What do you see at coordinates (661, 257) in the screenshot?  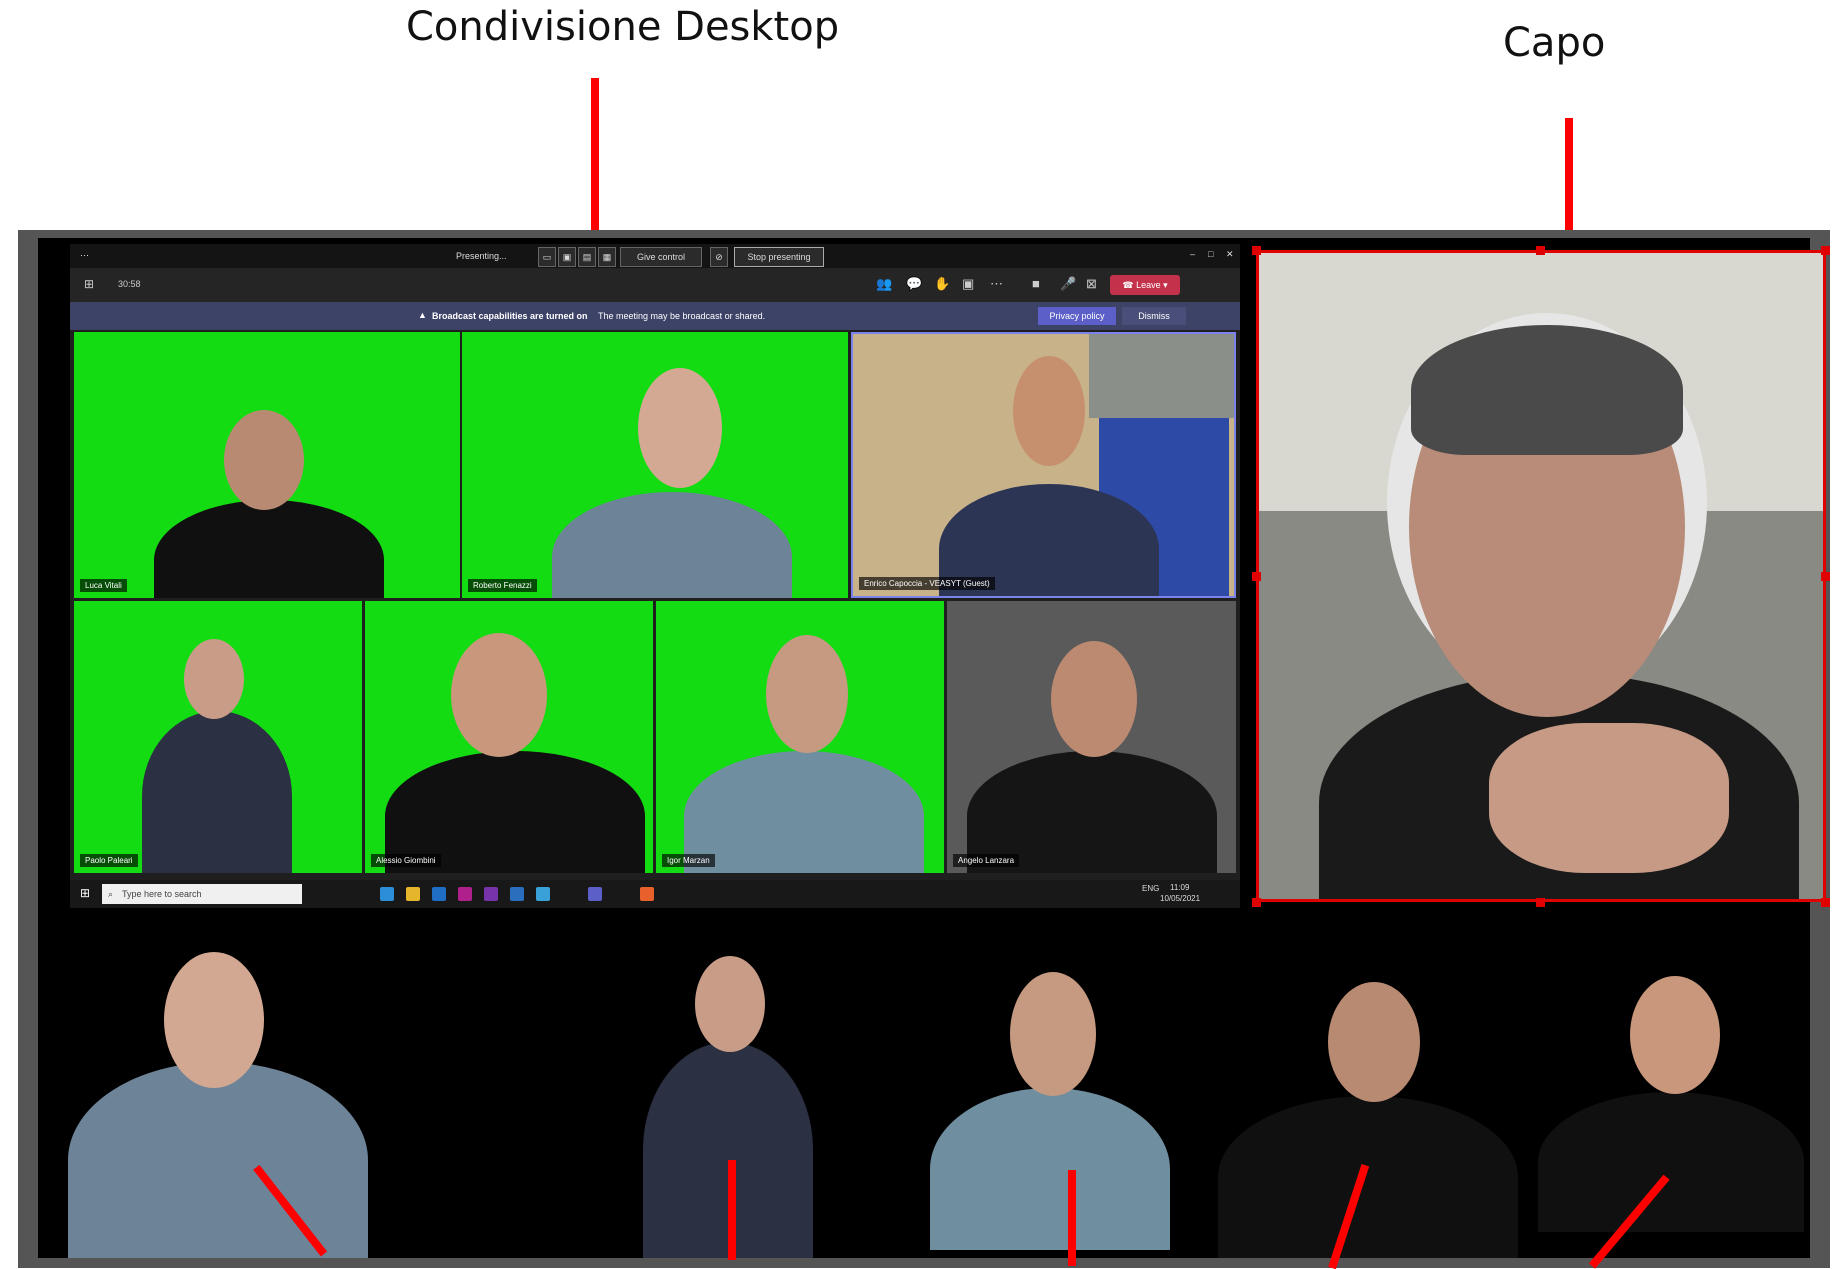 I see `give-control-dropdown: Give control` at bounding box center [661, 257].